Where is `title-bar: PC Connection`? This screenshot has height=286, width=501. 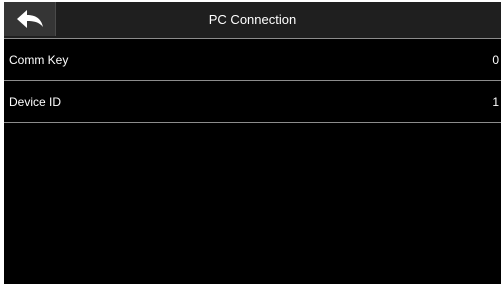
title-bar: PC Connection is located at coordinates (252, 20).